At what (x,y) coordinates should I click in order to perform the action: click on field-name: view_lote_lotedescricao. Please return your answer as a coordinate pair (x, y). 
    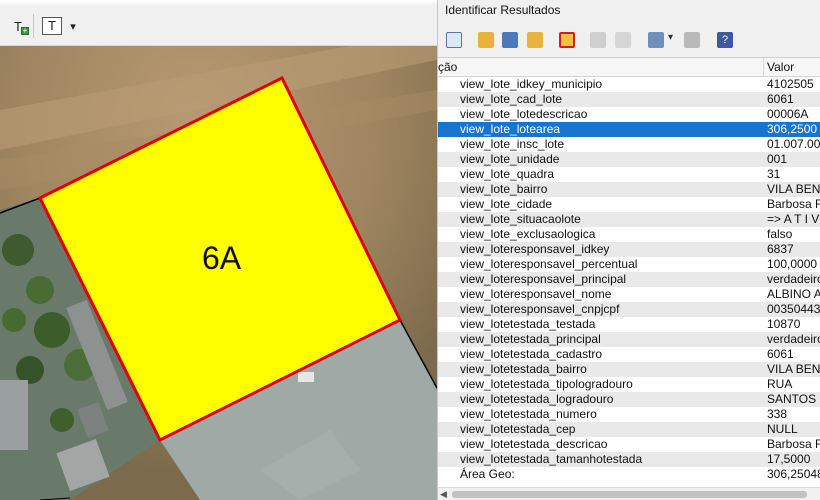
    Looking at the image, I should click on (524, 114).